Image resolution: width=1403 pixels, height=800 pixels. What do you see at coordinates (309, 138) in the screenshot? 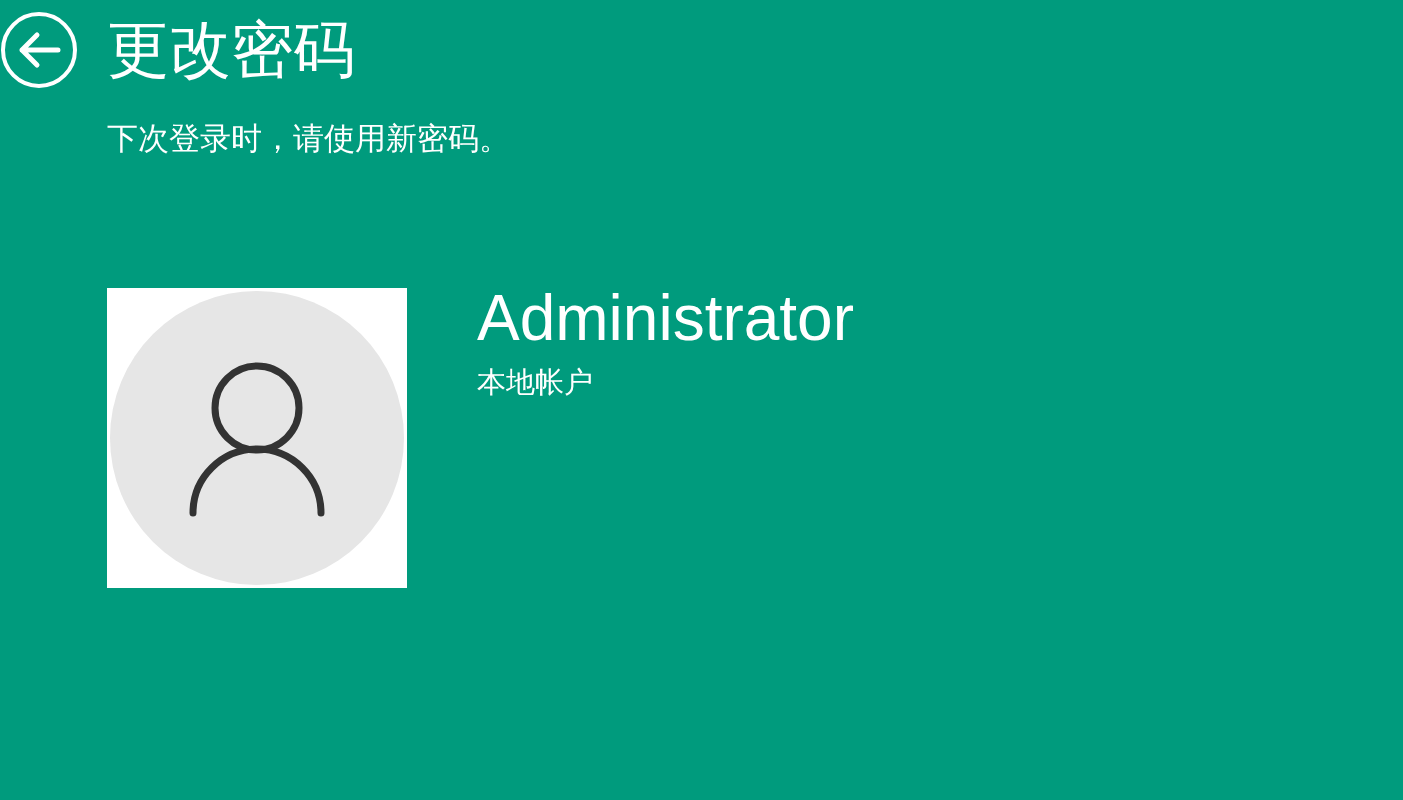
I see `instruction-text: 下次登录时，请使用新密码。` at bounding box center [309, 138].